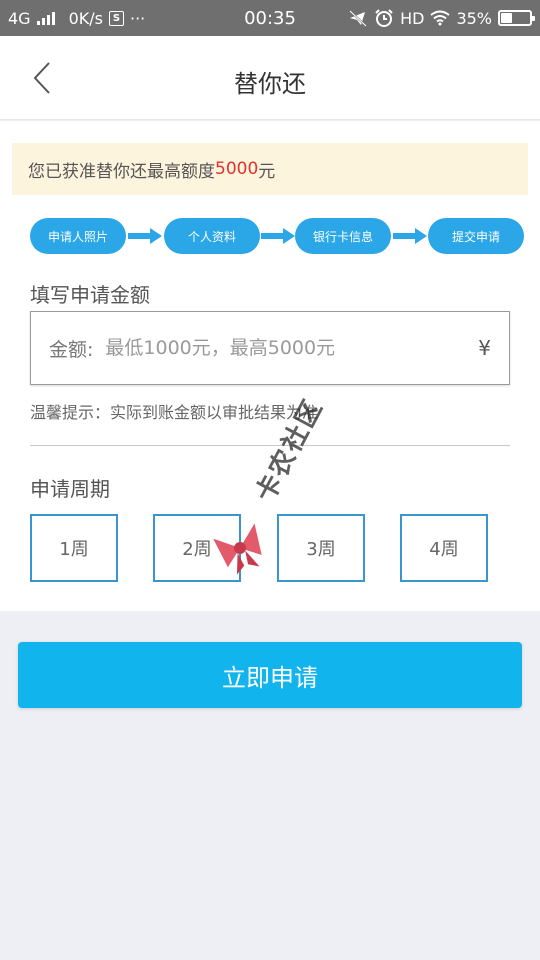  What do you see at coordinates (476, 236) in the screenshot?
I see `step-submit: 提交申请` at bounding box center [476, 236].